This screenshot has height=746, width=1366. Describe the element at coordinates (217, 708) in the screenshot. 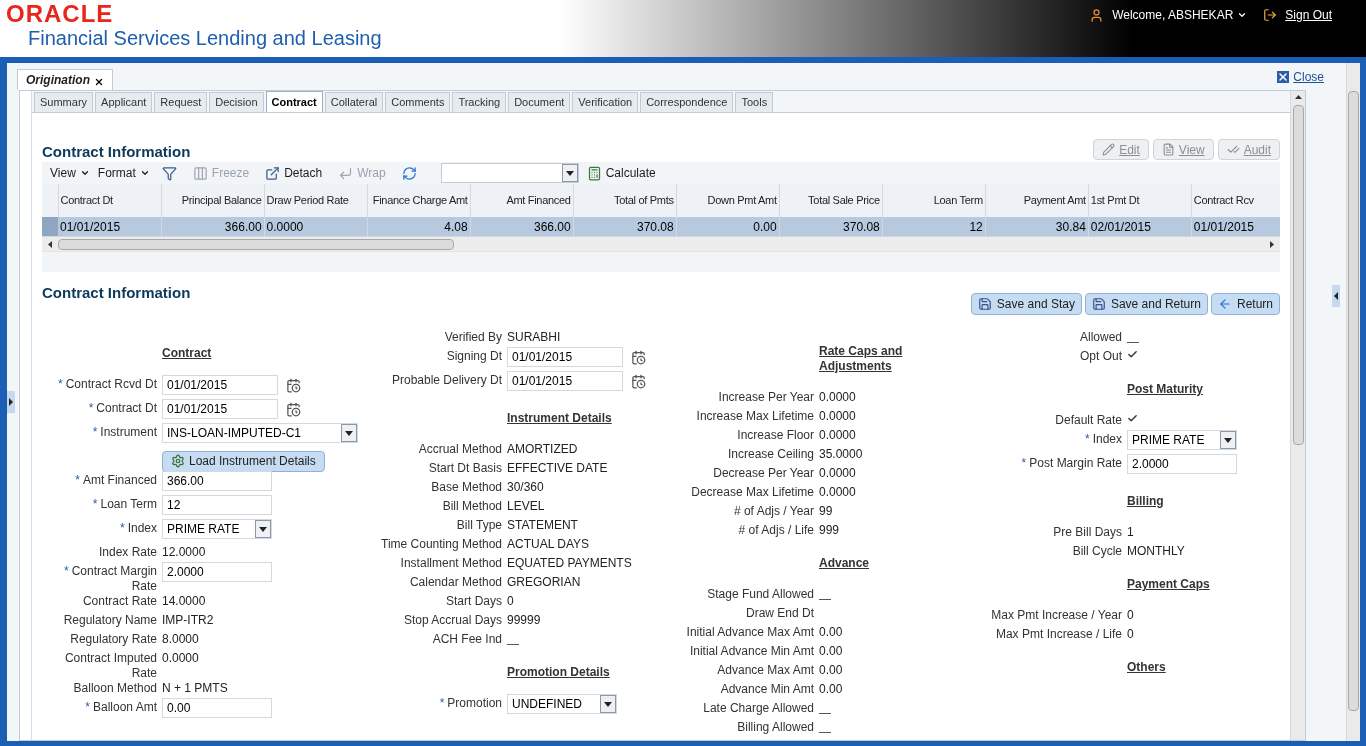

I see `input-field: 0.00` at that location.